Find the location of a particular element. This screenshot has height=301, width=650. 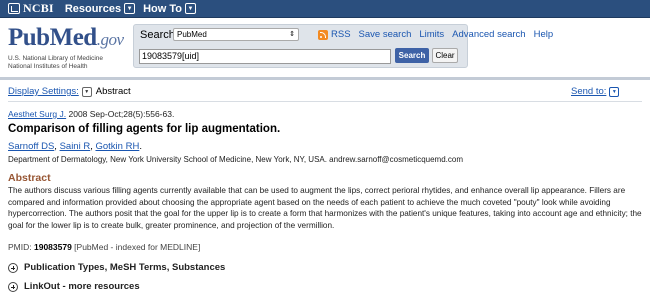

rss-link: RSS is located at coordinates (341, 34).